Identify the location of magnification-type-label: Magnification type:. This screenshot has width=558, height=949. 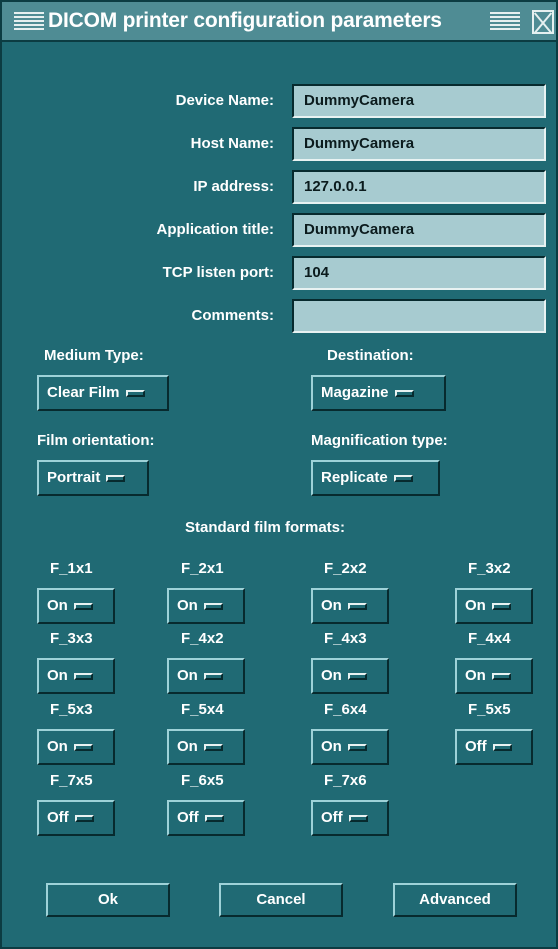
(379, 440).